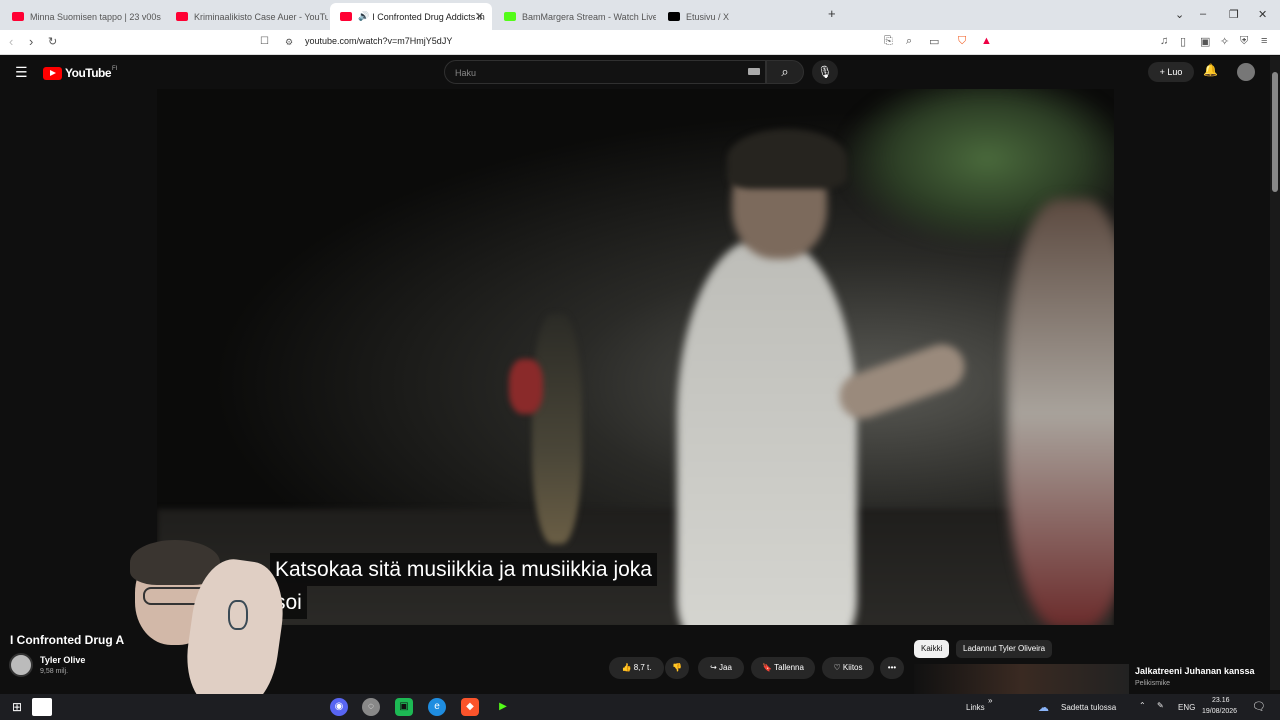  Describe the element at coordinates (557, 429) in the screenshot. I see `video-frame-background-person` at that location.